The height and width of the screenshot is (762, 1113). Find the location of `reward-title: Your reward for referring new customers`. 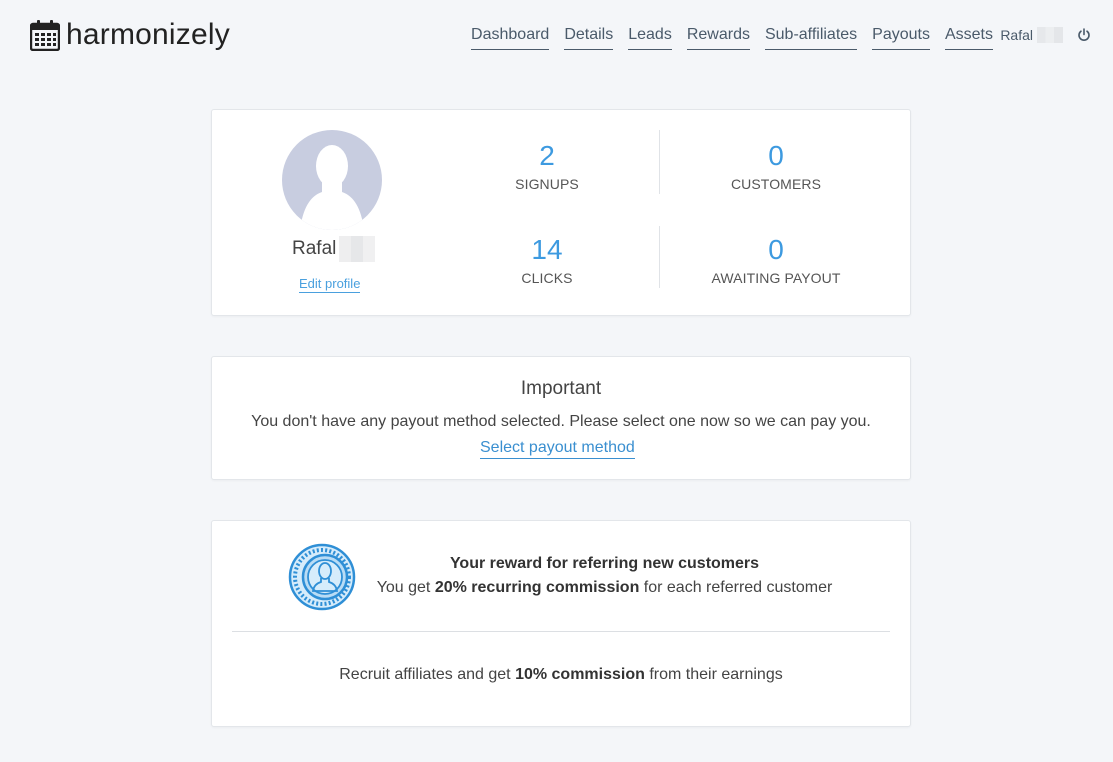

reward-title: Your reward for referring new customers is located at coordinates (604, 563).